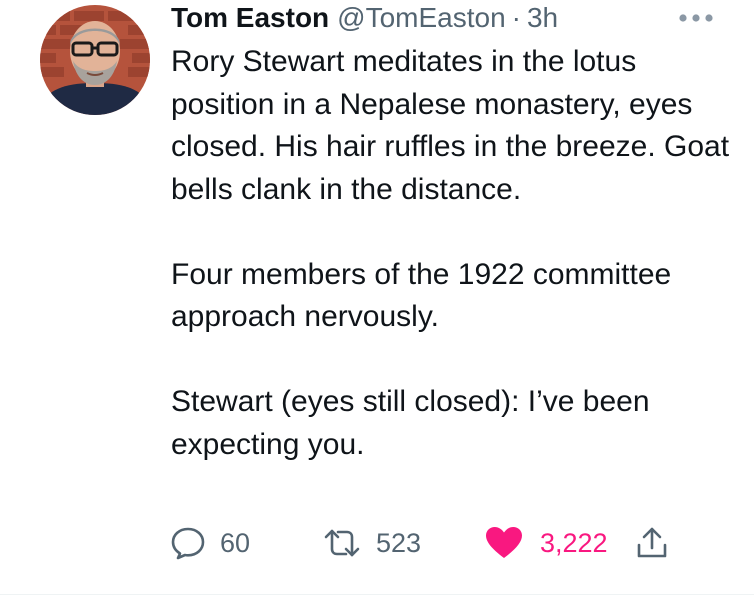 Image resolution: width=754 pixels, height=600 pixels. Describe the element at coordinates (342, 543) in the screenshot. I see `retweet-icon` at that location.